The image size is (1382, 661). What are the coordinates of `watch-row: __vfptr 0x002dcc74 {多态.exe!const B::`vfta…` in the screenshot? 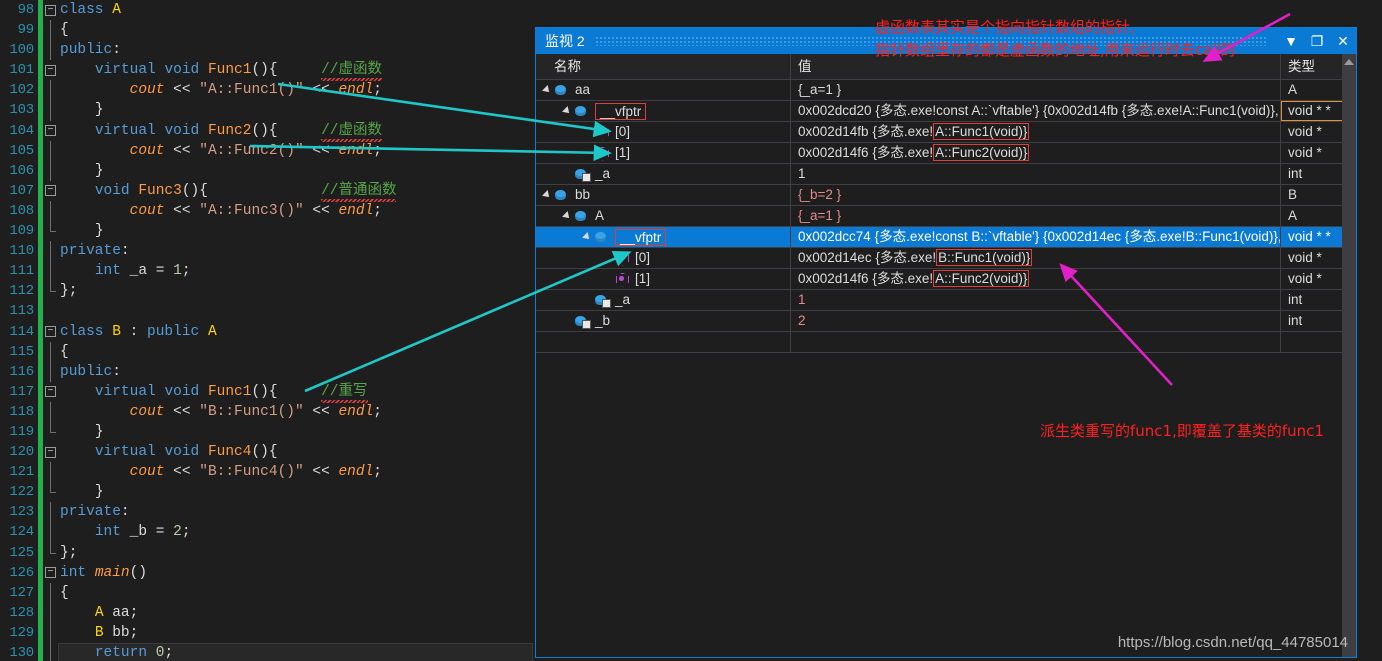 It's located at (940, 237).